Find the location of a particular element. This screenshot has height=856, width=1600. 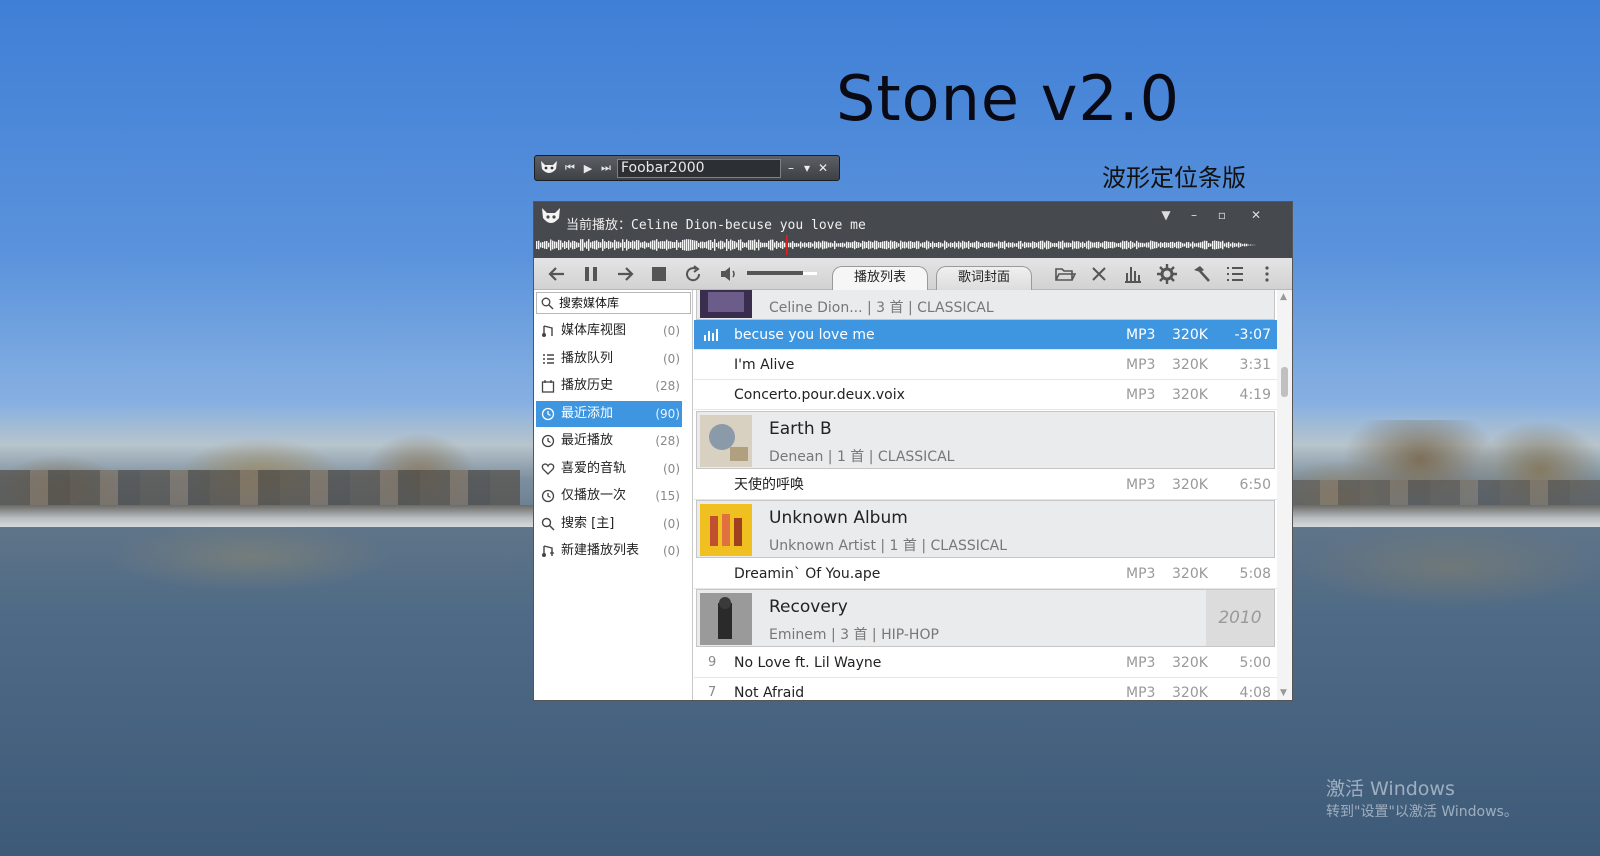

sidebar-item-label: 最近播放 is located at coordinates (587, 440).